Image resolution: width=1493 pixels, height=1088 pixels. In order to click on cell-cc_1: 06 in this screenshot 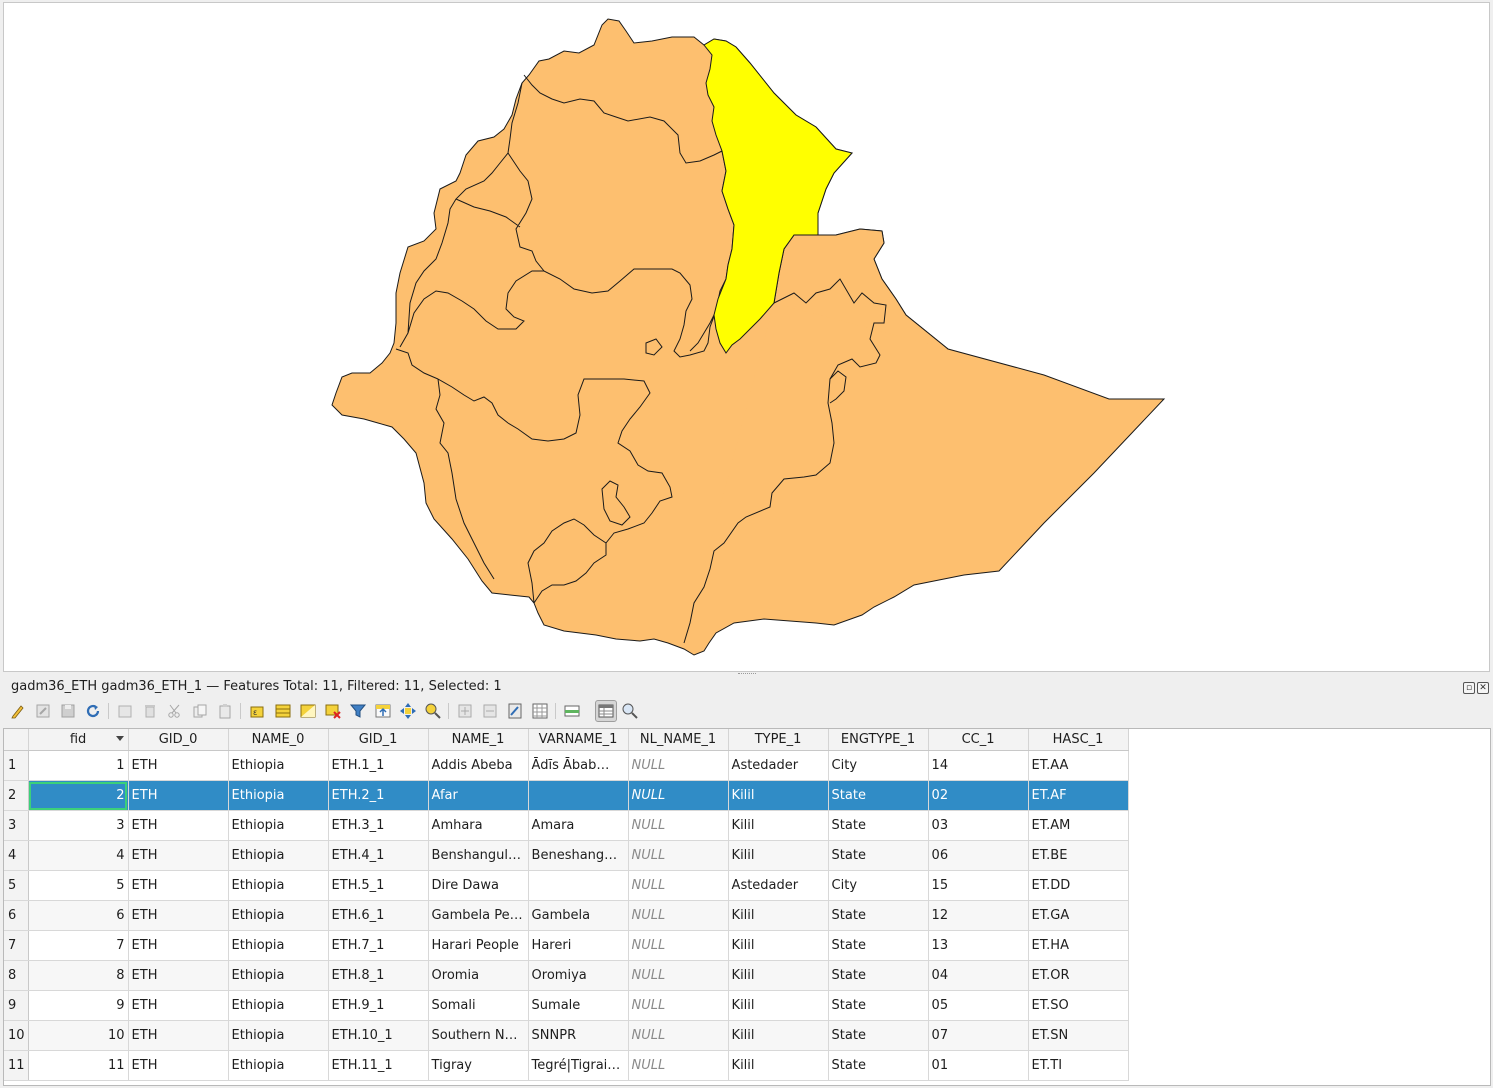, I will do `click(978, 855)`.